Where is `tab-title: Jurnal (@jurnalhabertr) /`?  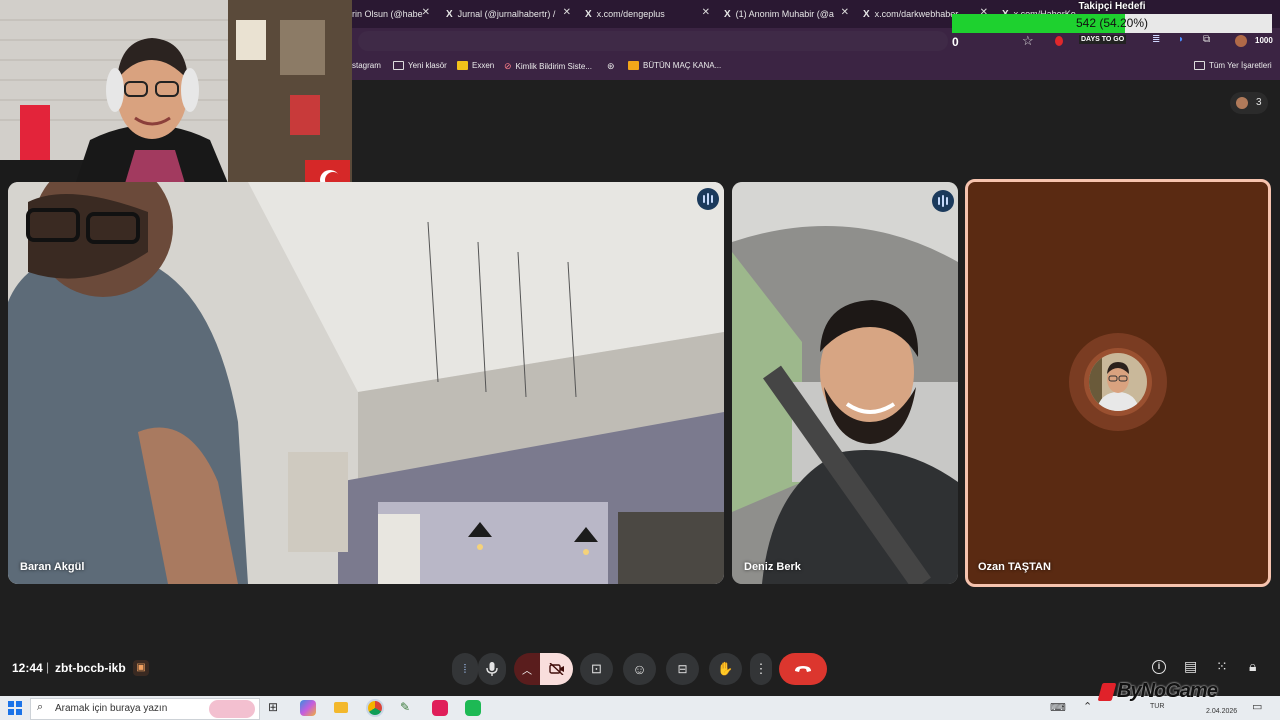 tab-title: Jurnal (@jurnalhabertr) / is located at coordinates (506, 14).